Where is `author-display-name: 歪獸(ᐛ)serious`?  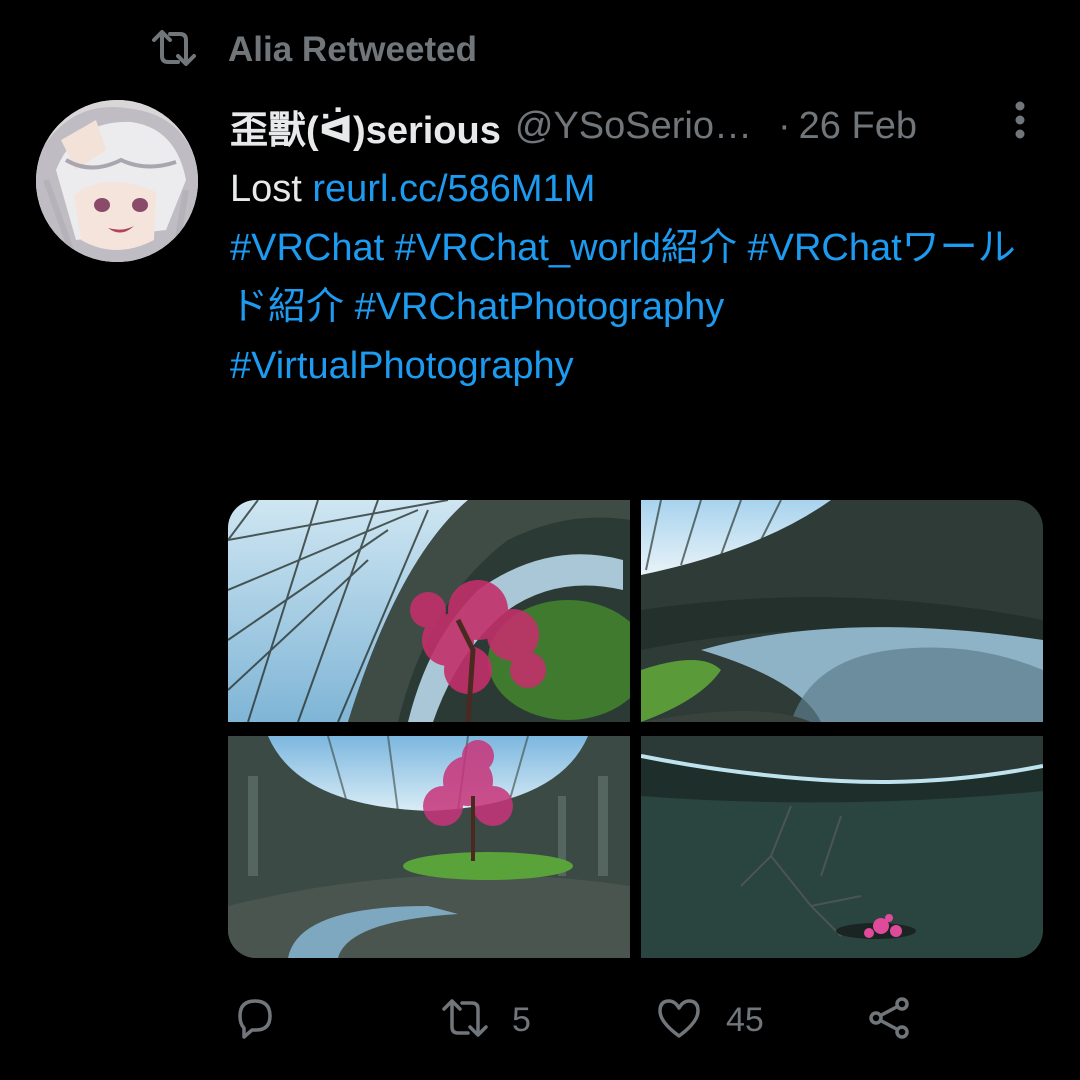
author-display-name: 歪獸(ᐛ)serious is located at coordinates (365, 126).